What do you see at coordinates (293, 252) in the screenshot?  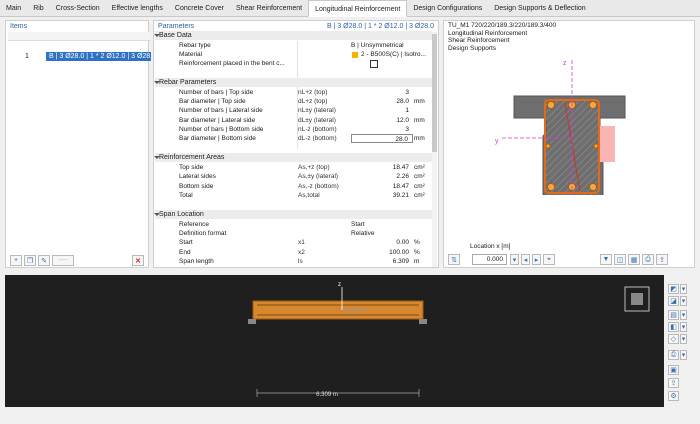 I see `row-end: End x2 100.00%` at bounding box center [293, 252].